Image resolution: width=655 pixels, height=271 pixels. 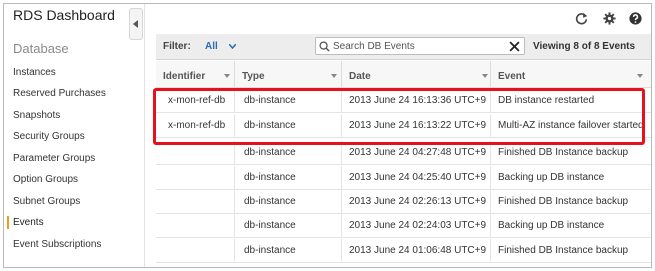 What do you see at coordinates (418, 201) in the screenshot?
I see `cell-date: 2013 June 24 02:26:13 UTC+9` at bounding box center [418, 201].